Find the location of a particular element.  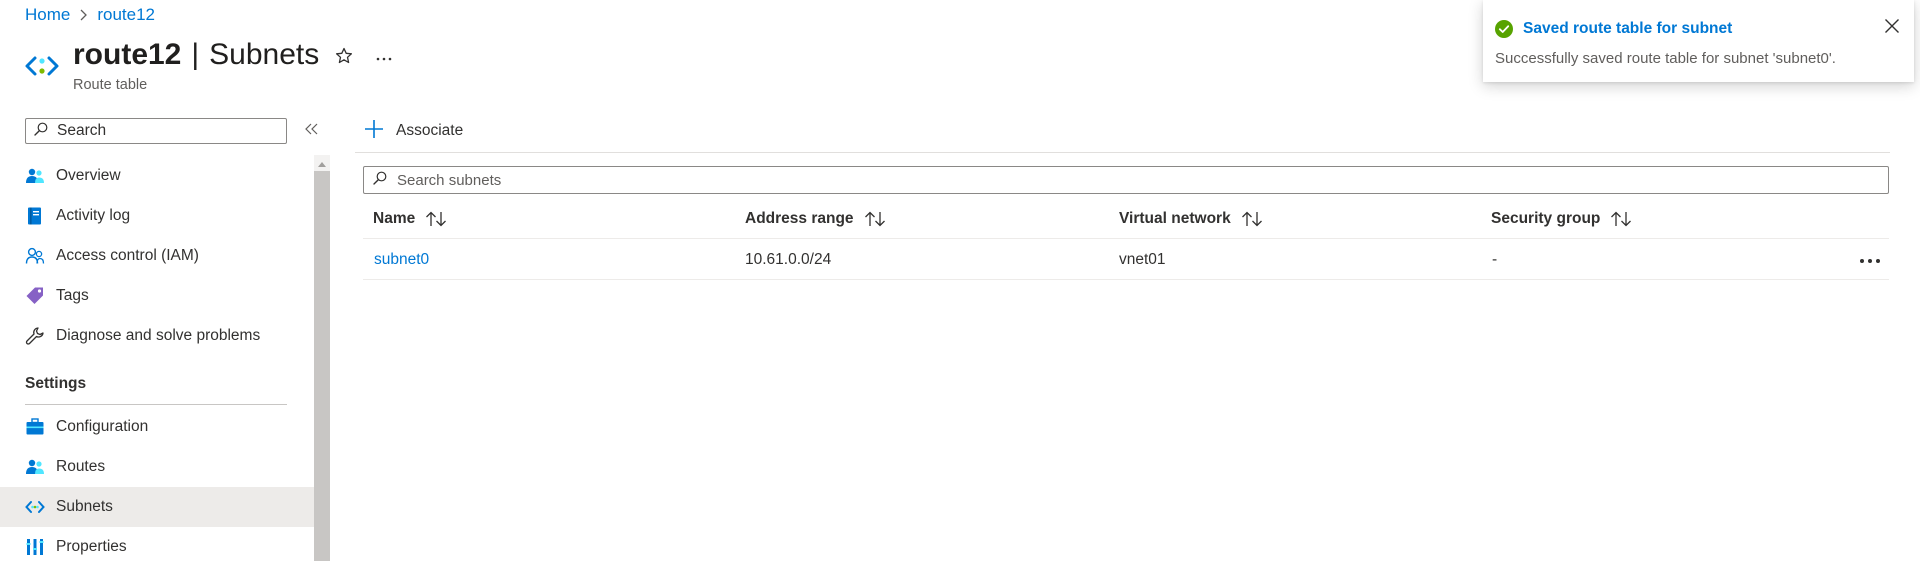

favorite-button is located at coordinates (344, 58).